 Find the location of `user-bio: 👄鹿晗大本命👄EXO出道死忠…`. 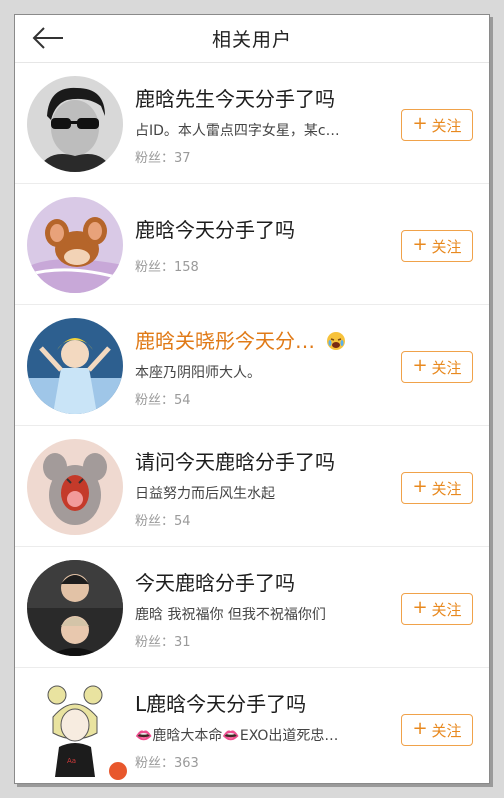

user-bio: 👄鹿晗大本命👄EXO出道死忠… is located at coordinates (237, 736).